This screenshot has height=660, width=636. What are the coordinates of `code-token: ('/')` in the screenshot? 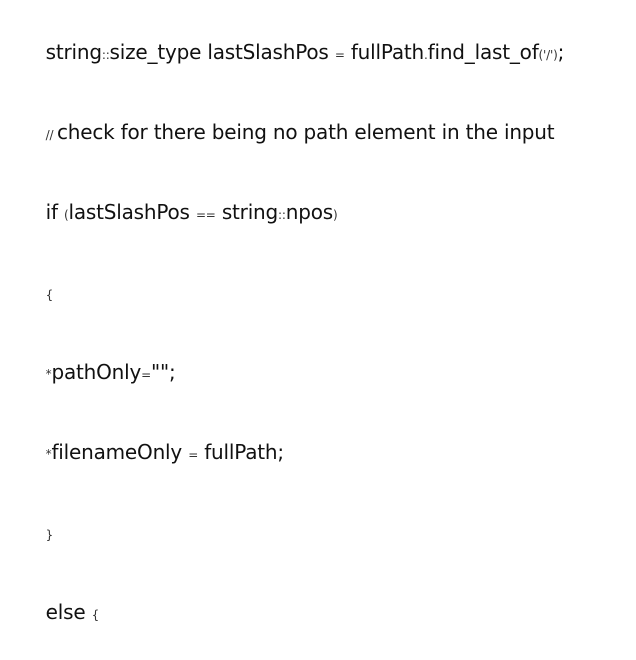 It's located at (548, 55).